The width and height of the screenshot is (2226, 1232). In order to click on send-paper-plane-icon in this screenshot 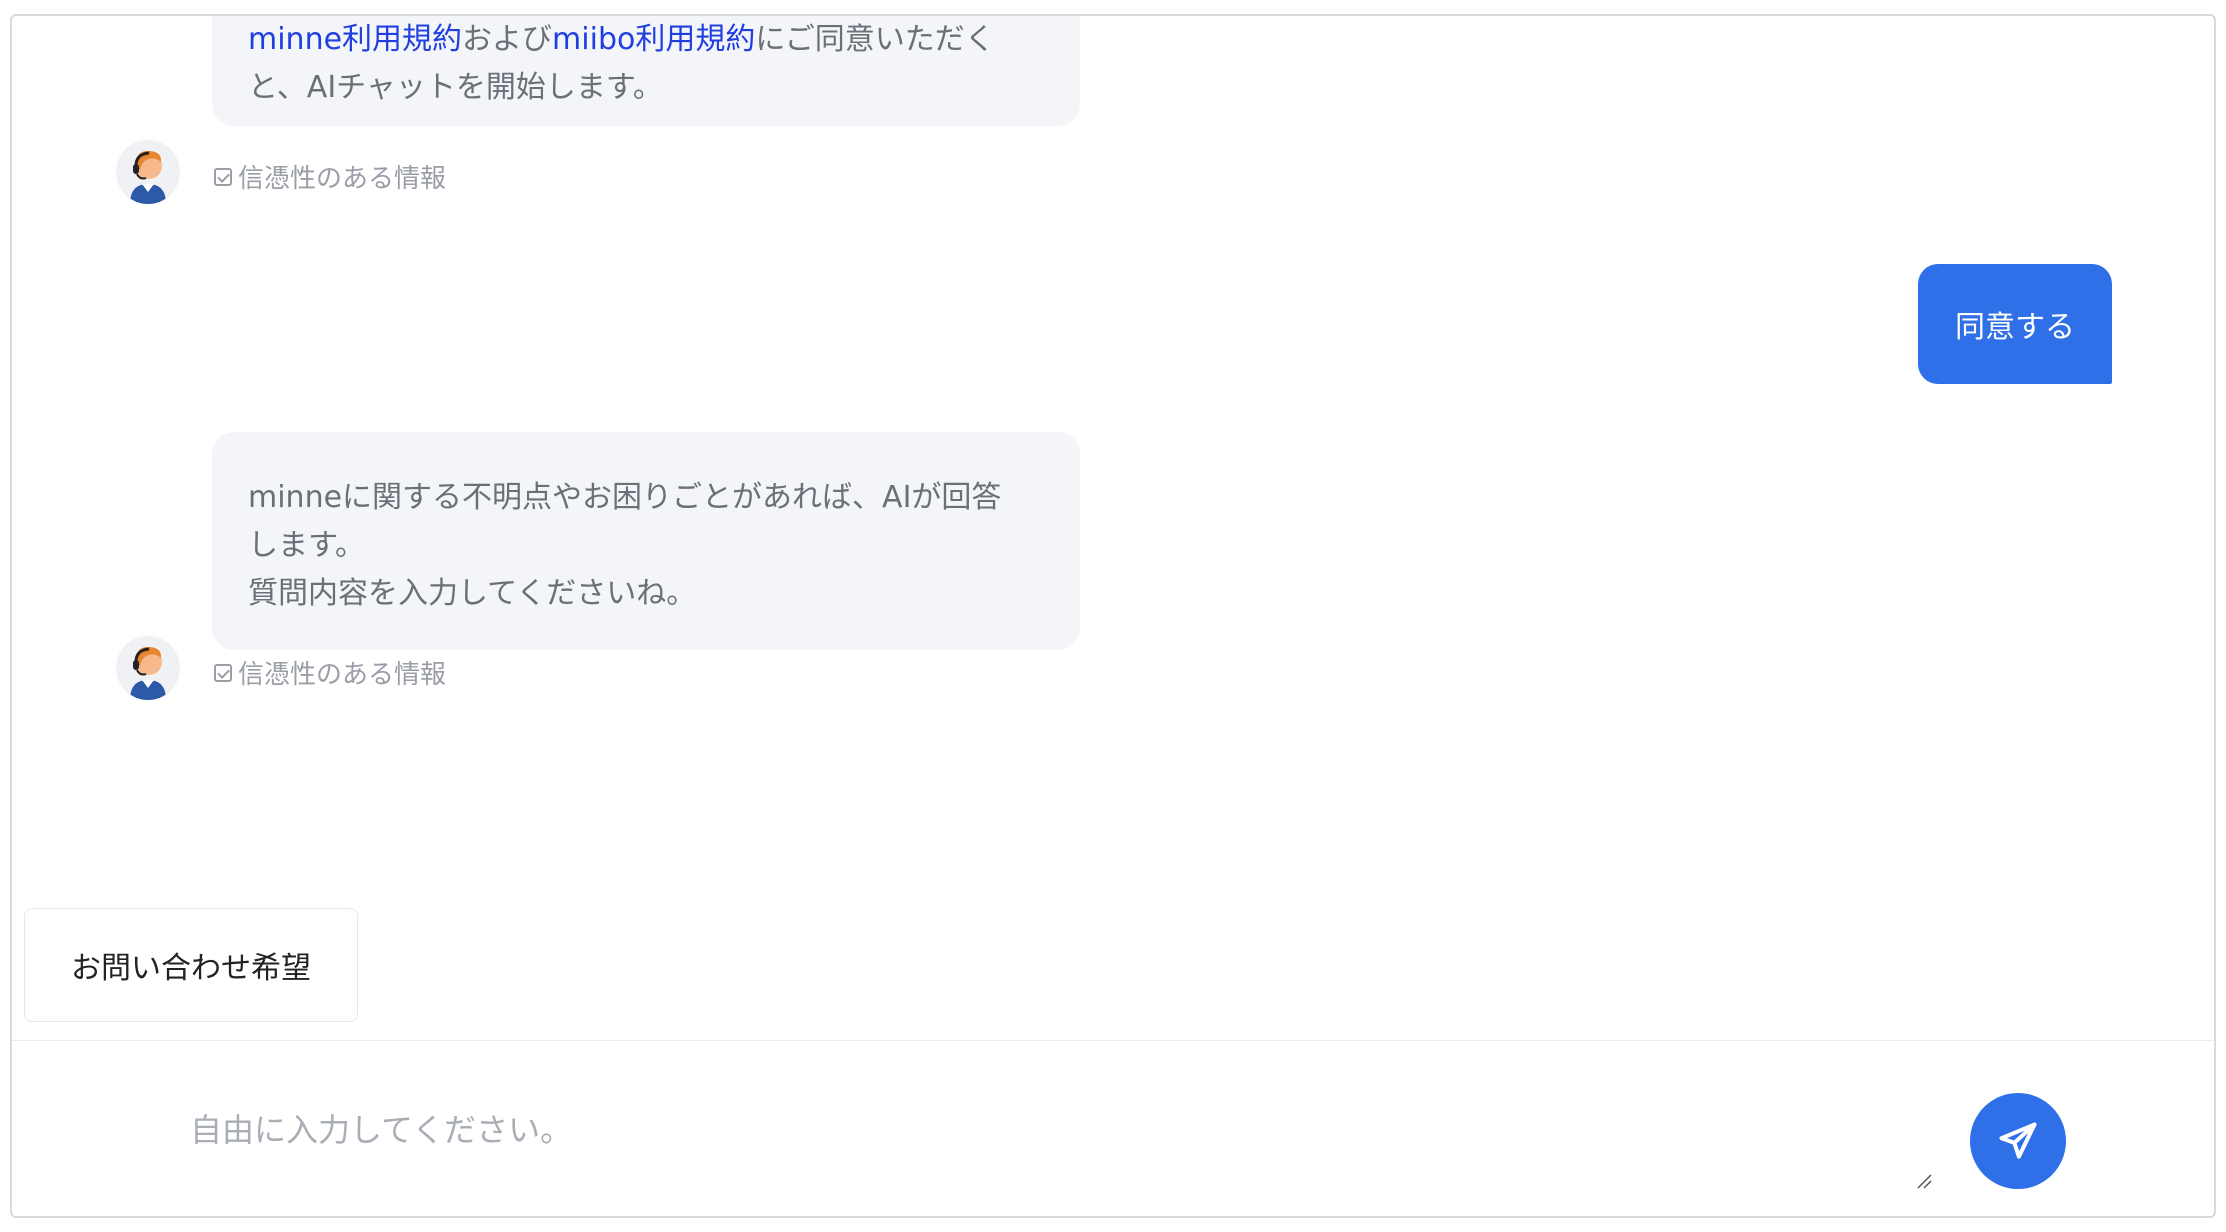, I will do `click(2018, 1140)`.